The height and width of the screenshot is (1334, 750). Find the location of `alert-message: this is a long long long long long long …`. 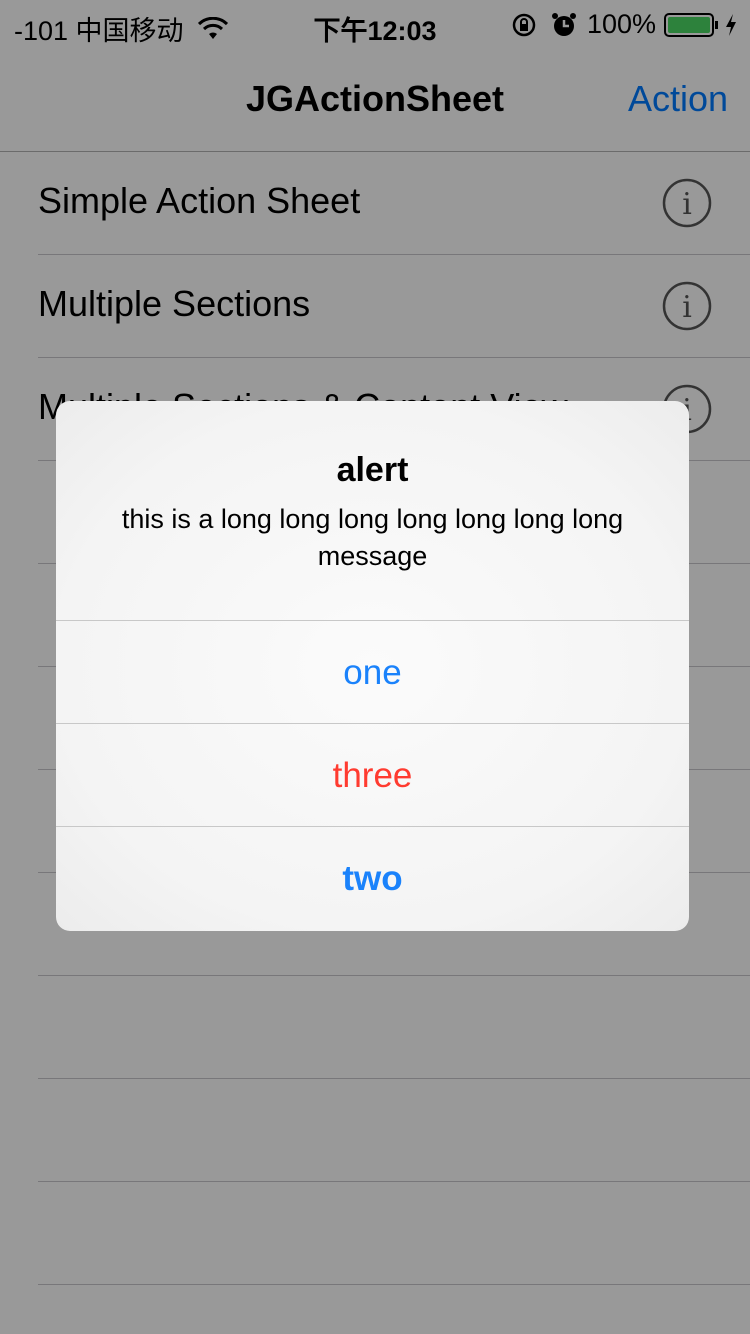

alert-message: this is a long long long long long long … is located at coordinates (372, 537).